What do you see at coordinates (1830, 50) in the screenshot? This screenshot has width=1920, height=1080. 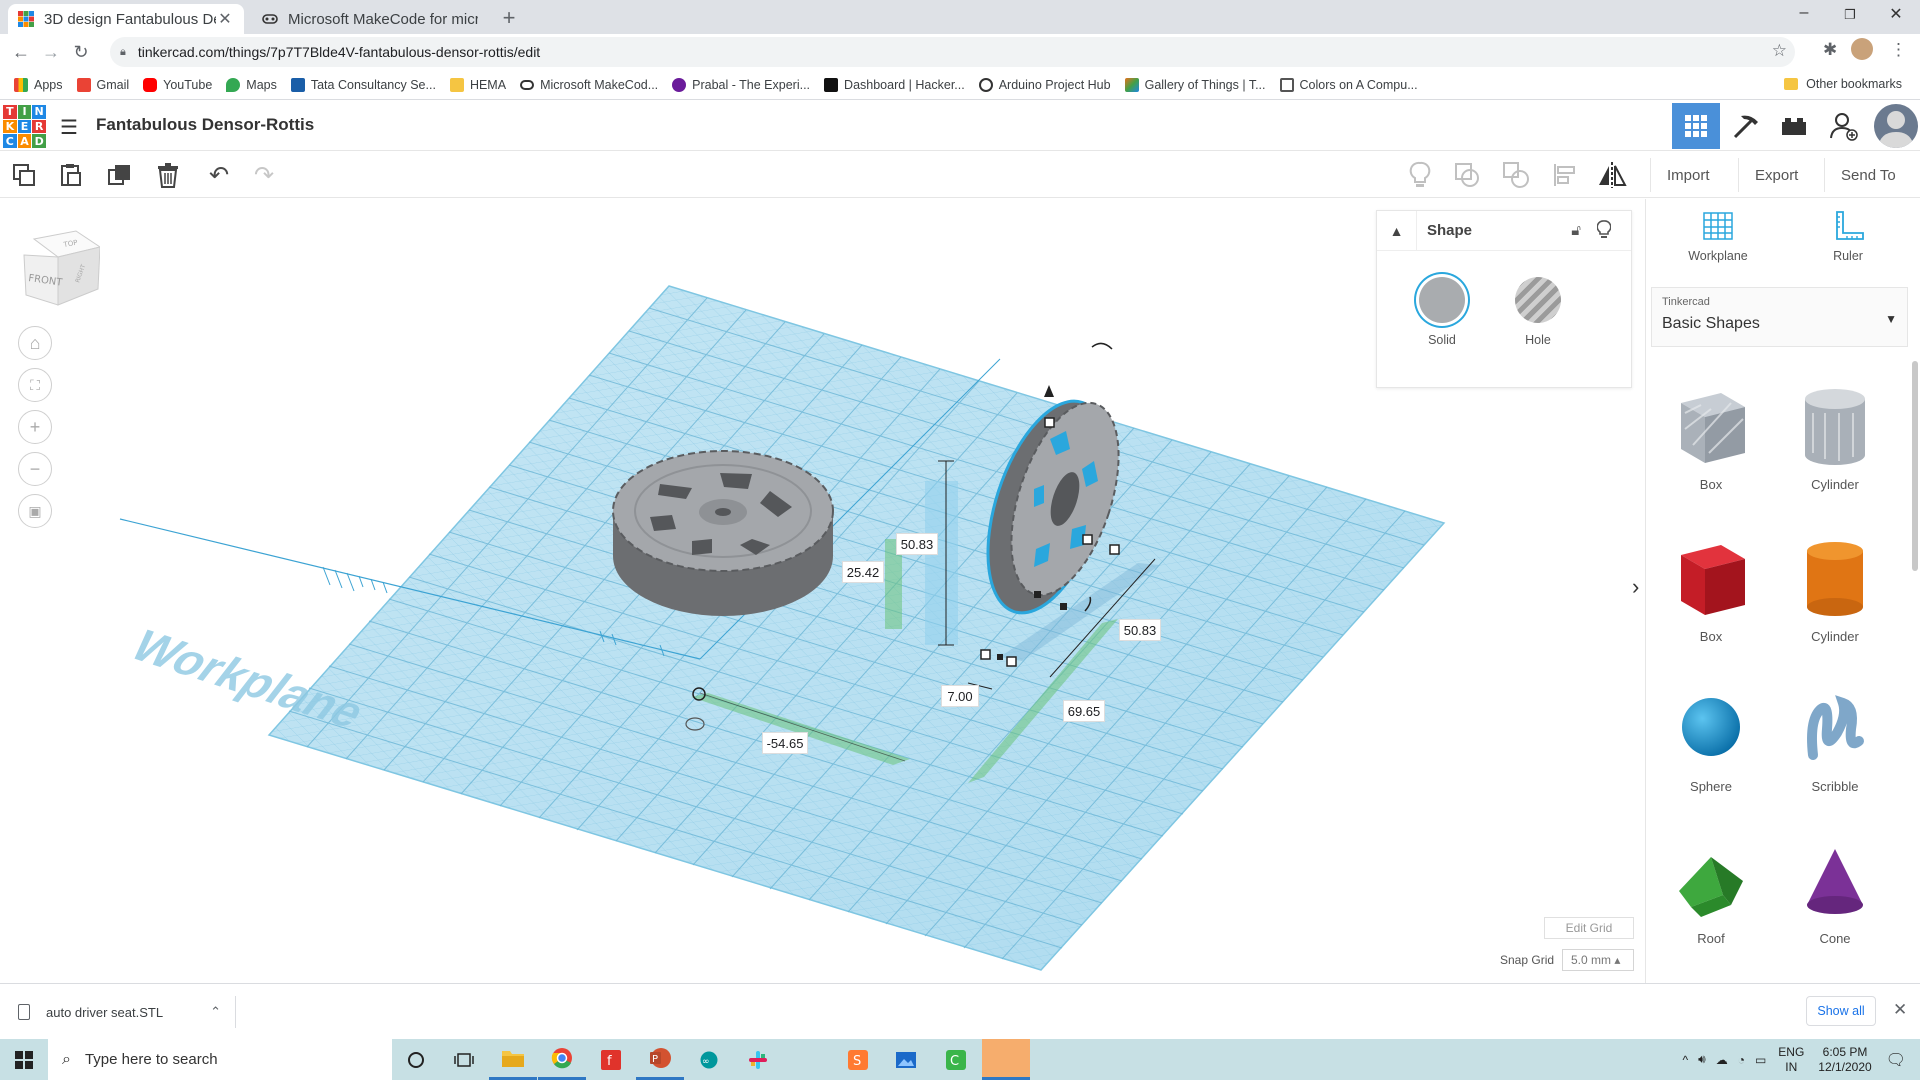 I see `extensions-icon: ✱` at bounding box center [1830, 50].